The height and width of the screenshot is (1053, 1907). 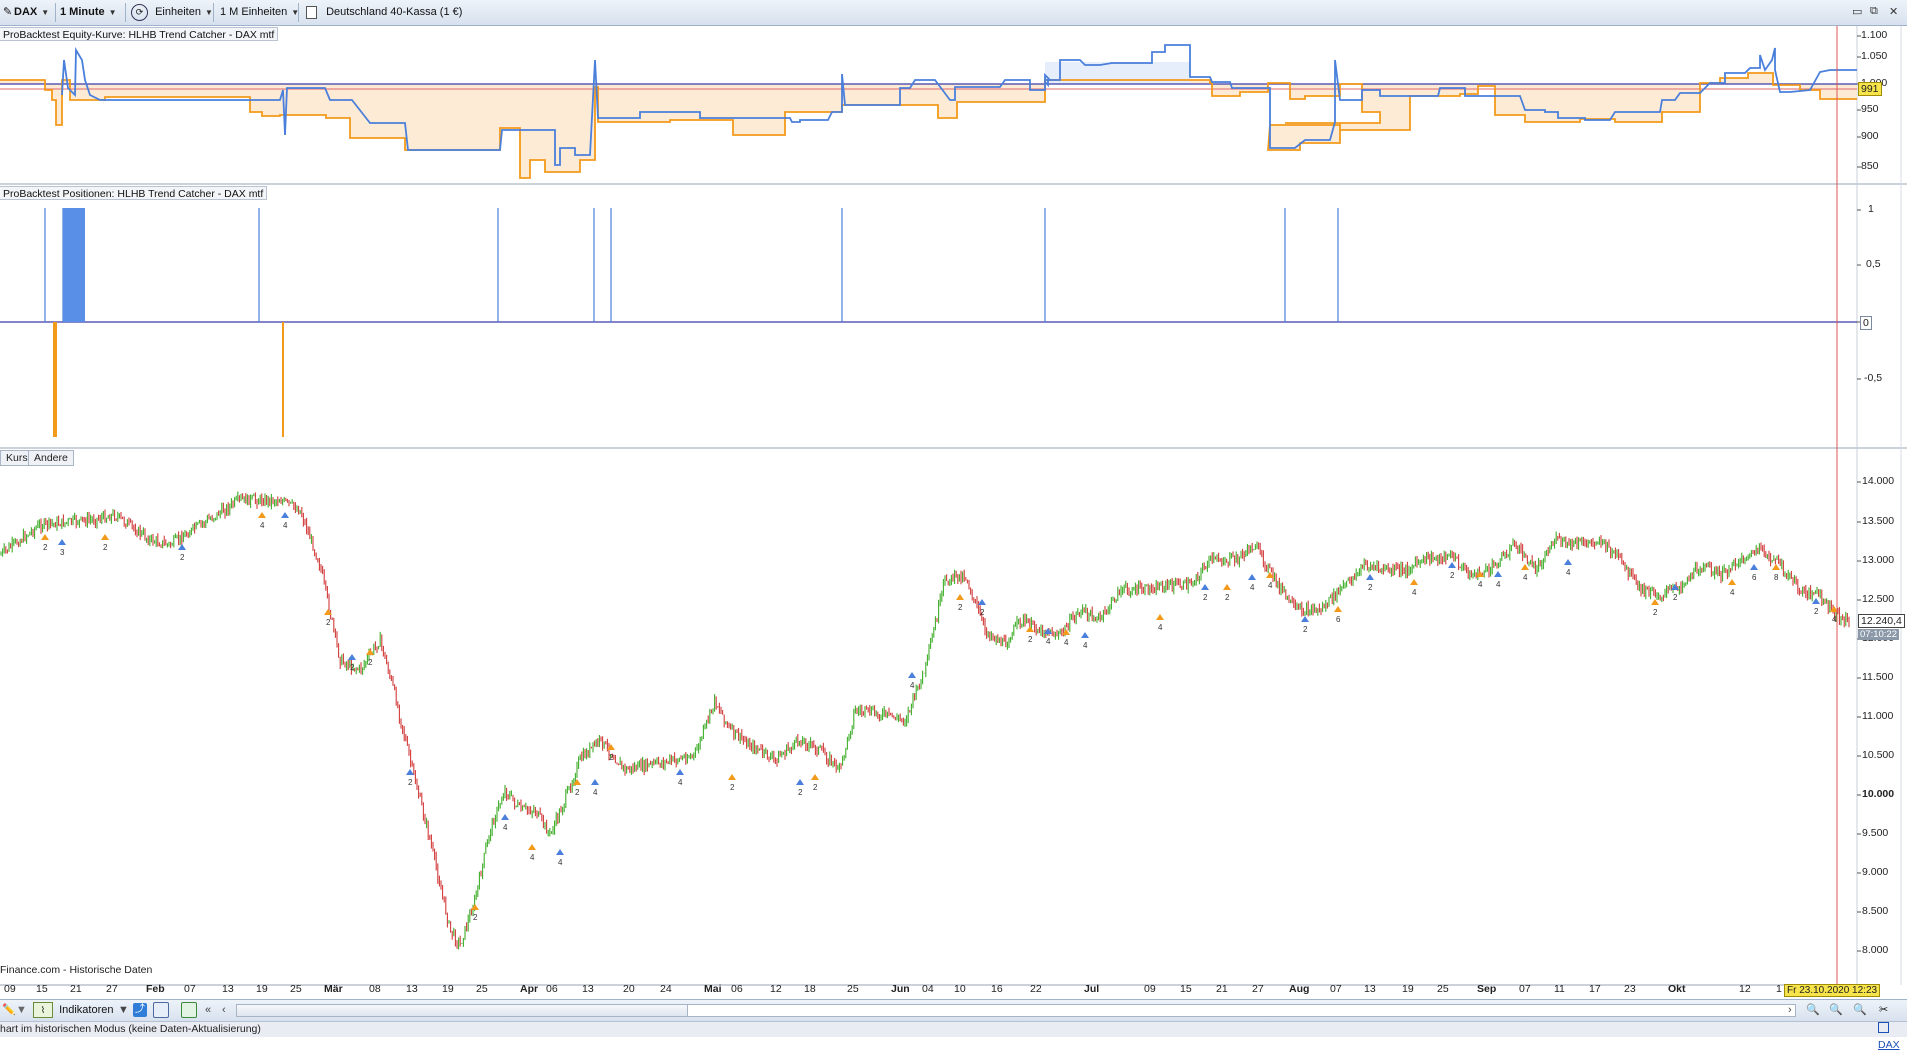 What do you see at coordinates (7, 12) in the screenshot?
I see `pencil-icon: ✎` at bounding box center [7, 12].